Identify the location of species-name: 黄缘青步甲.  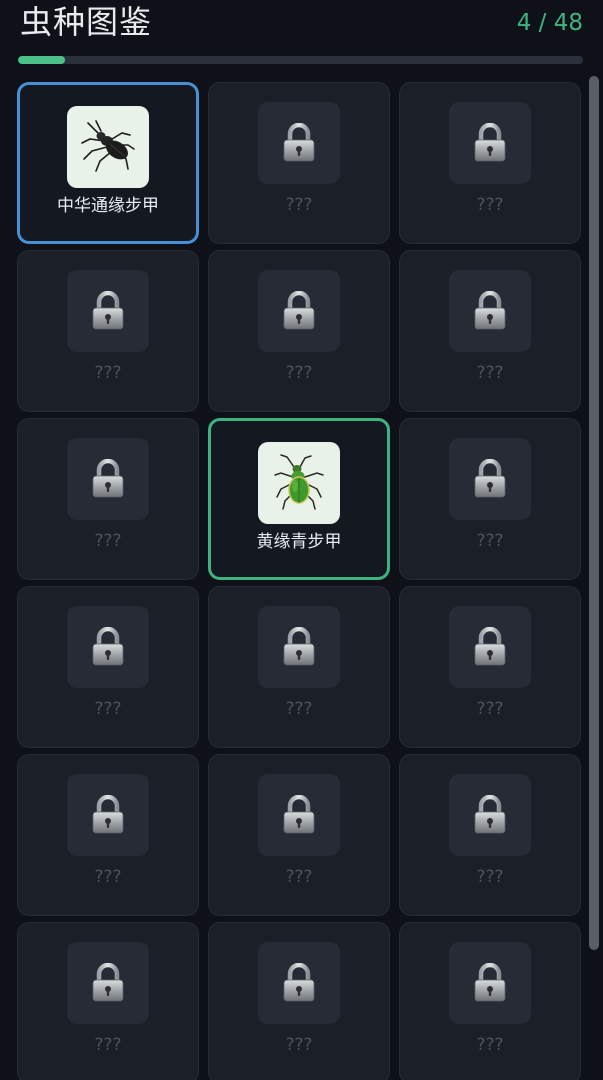
(299, 542).